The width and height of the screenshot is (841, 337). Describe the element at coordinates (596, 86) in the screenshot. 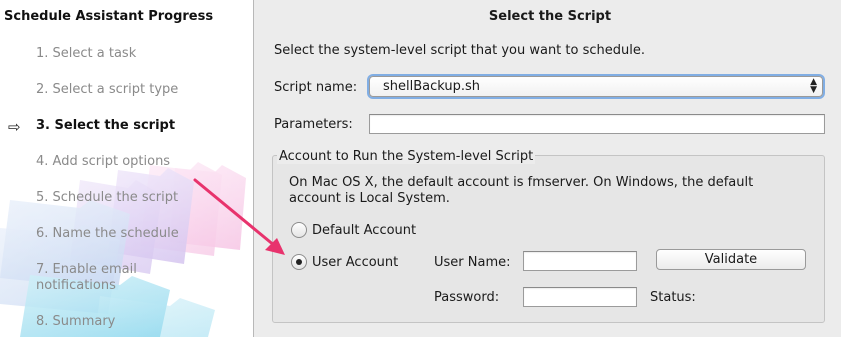

I see `script-name-select: shellBackup.sh ▲ ▼` at that location.